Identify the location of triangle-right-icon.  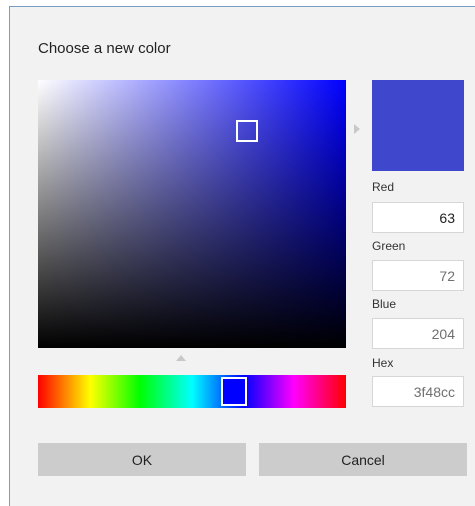
(357, 129).